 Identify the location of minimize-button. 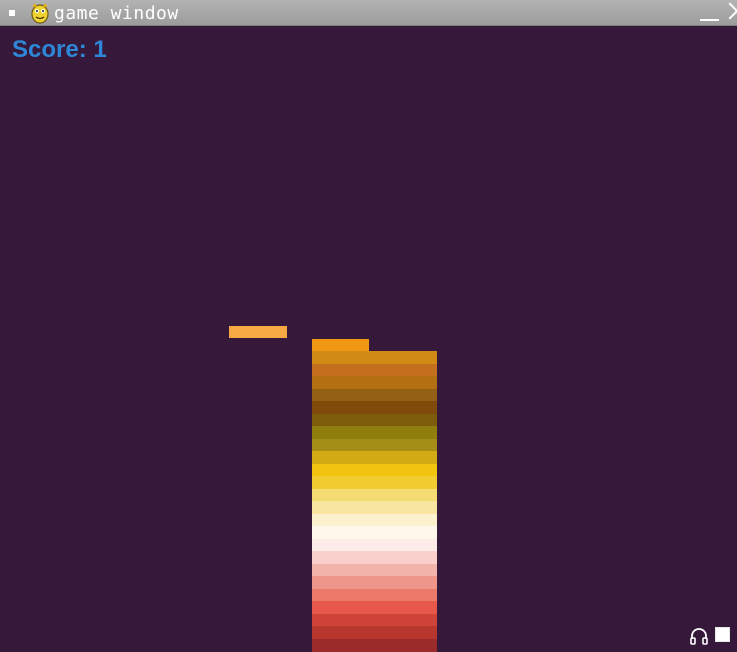
(710, 13).